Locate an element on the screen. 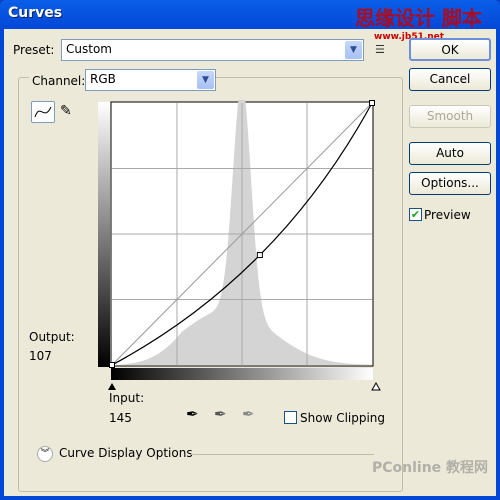  smooth-button: Smooth is located at coordinates (450, 116).